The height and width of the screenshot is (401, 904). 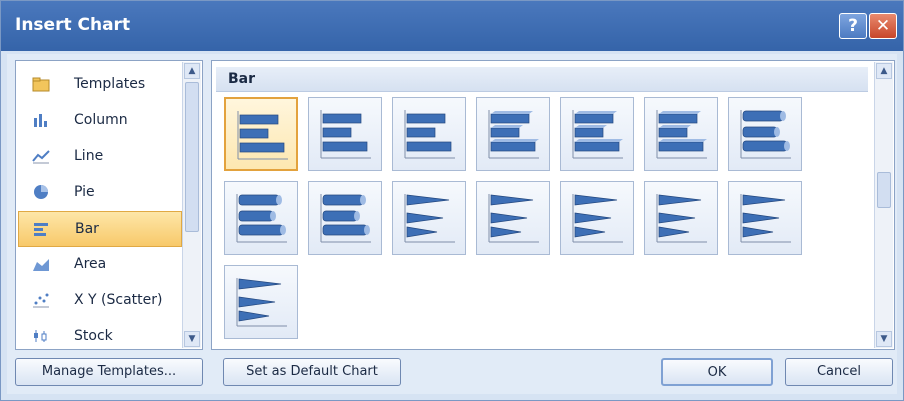 I want to click on category-item-line: Line, so click(x=100, y=157).